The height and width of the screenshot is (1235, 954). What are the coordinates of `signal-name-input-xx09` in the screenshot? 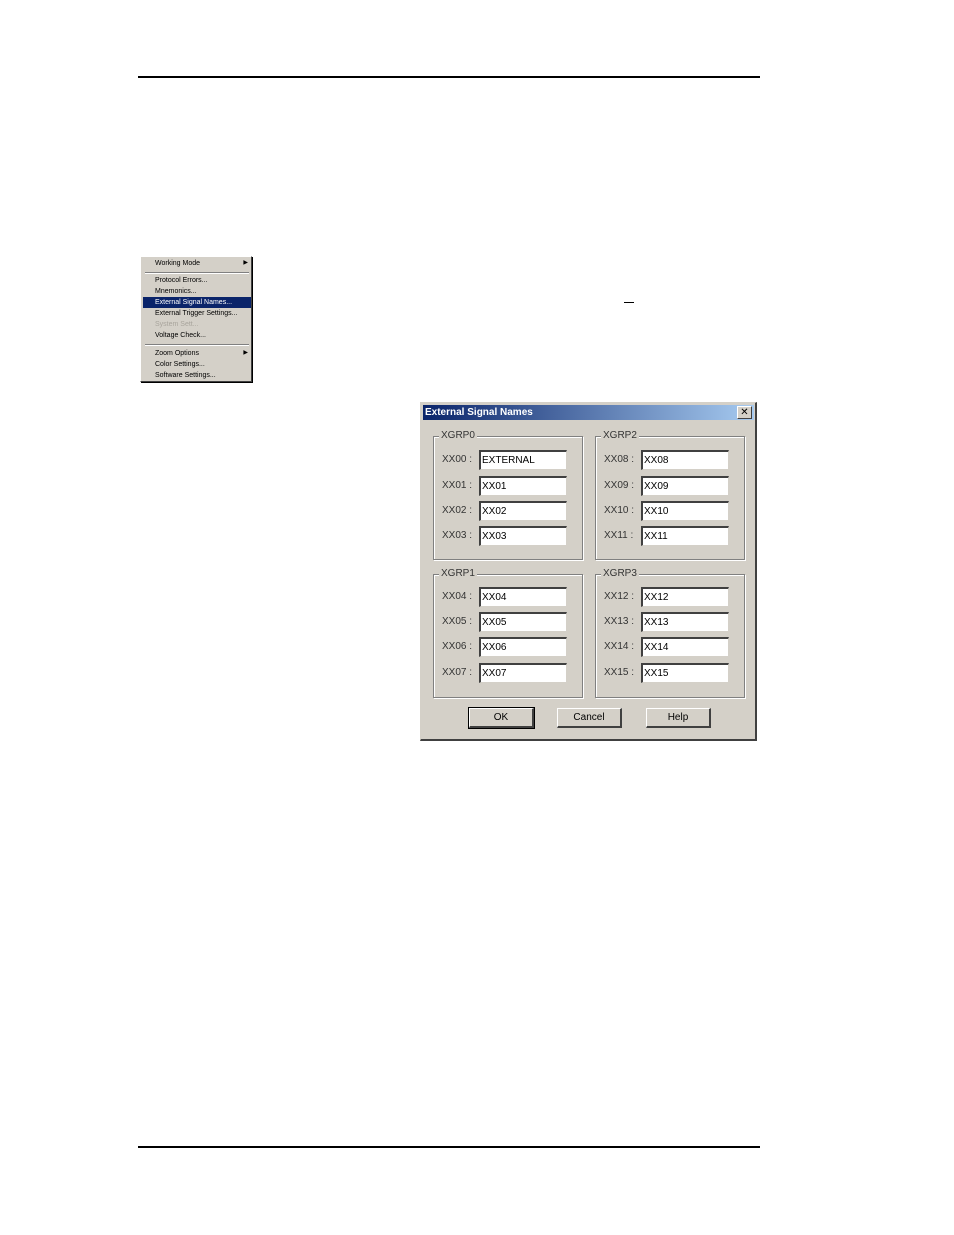 It's located at (685, 486).